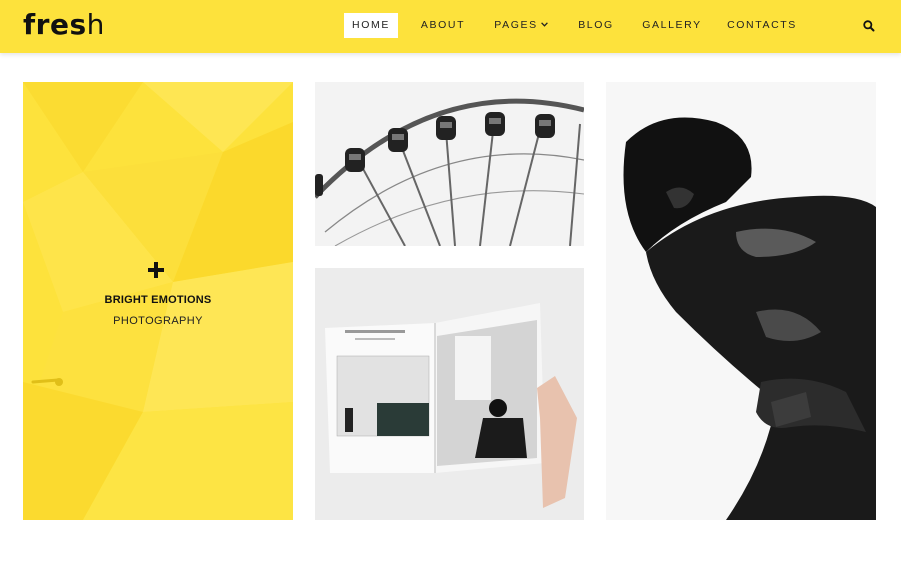  I want to click on nav-contacts-label: CONTACTS, so click(762, 25).